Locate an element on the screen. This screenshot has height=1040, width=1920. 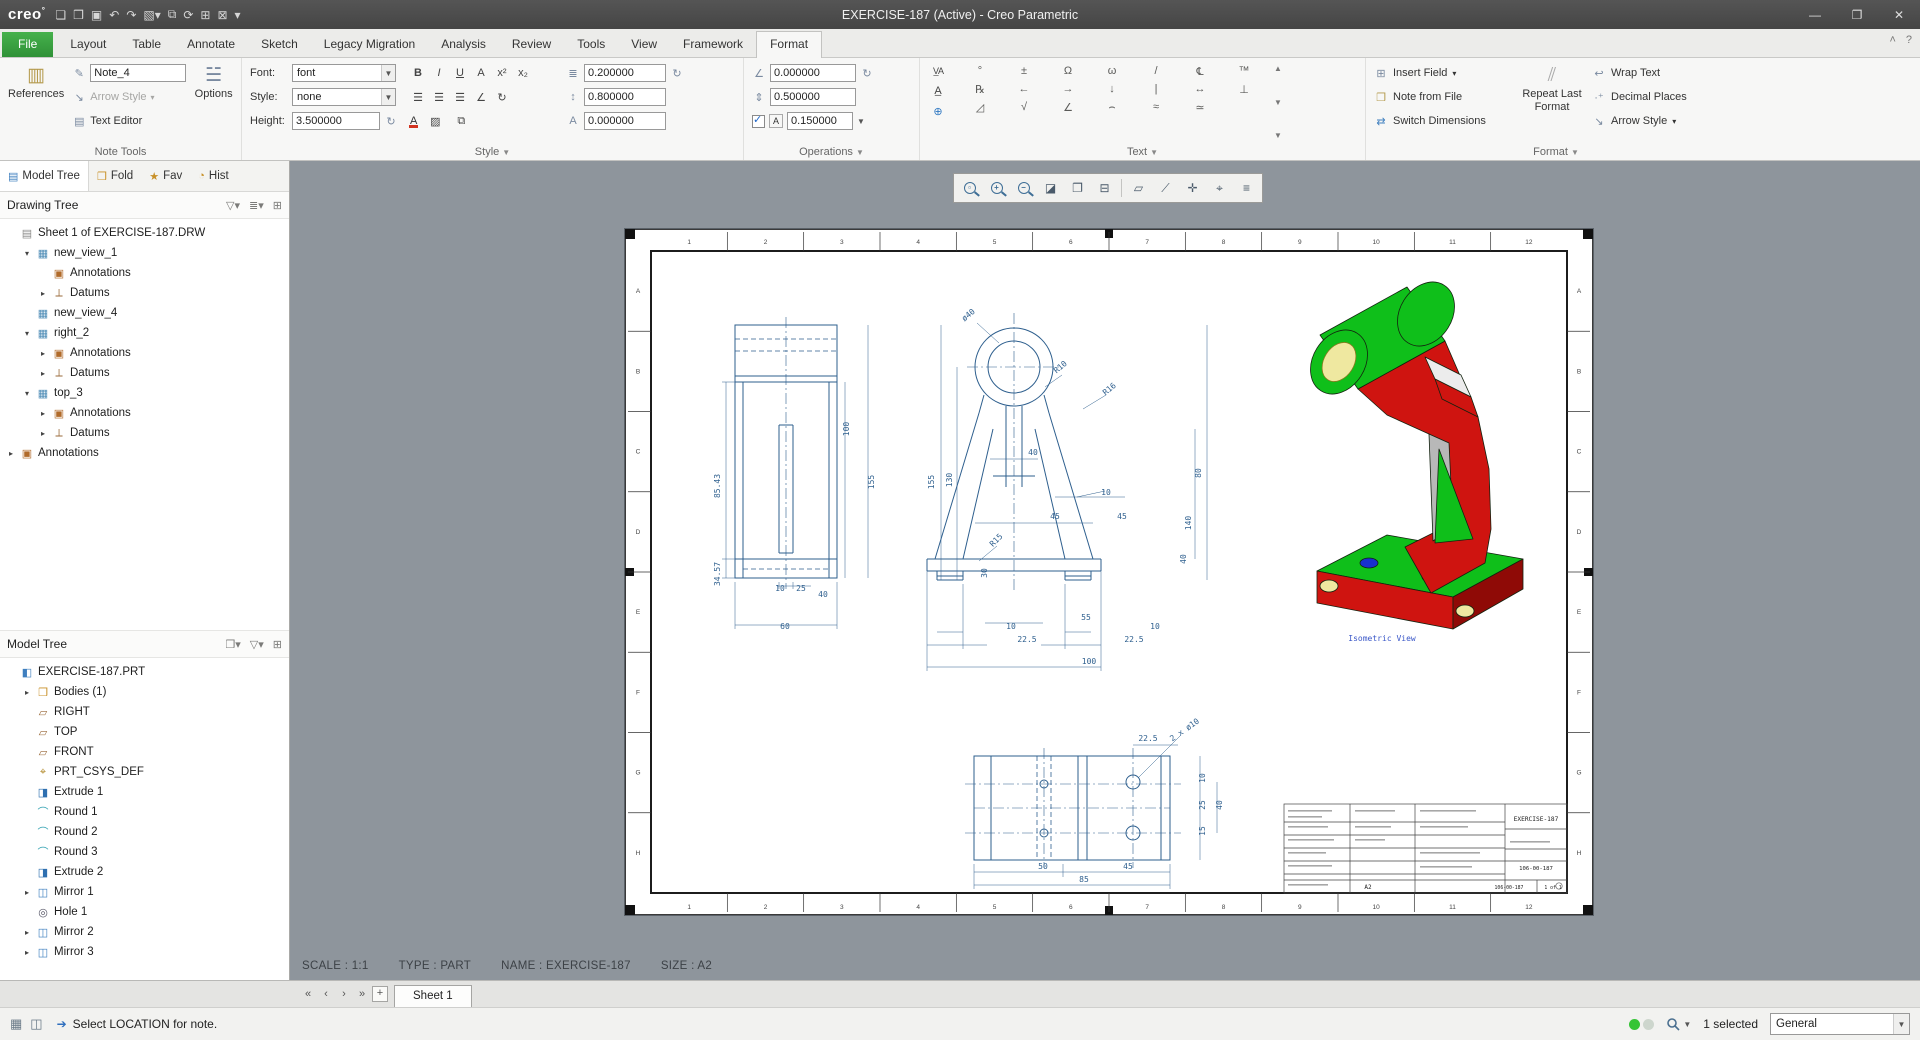
datum-axes-display-button: ⟋ is located at coordinates (1165, 188).